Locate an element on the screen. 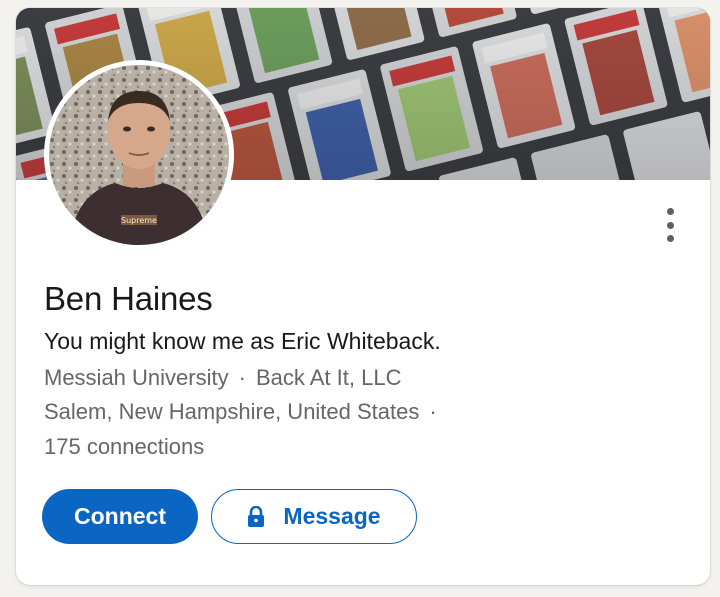 The image size is (720, 597). connections-count: 175 connections is located at coordinates (124, 447).